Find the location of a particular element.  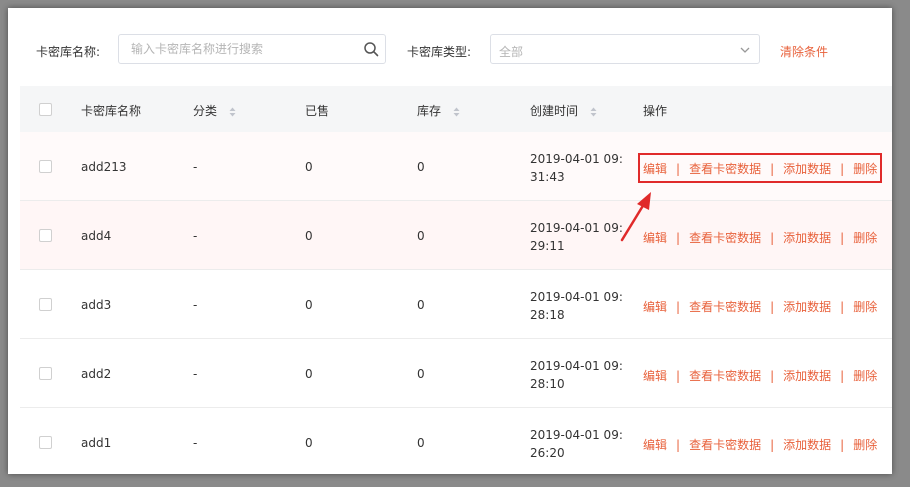

row-created: 2019-04-01 09: 28:18 is located at coordinates (578, 306).